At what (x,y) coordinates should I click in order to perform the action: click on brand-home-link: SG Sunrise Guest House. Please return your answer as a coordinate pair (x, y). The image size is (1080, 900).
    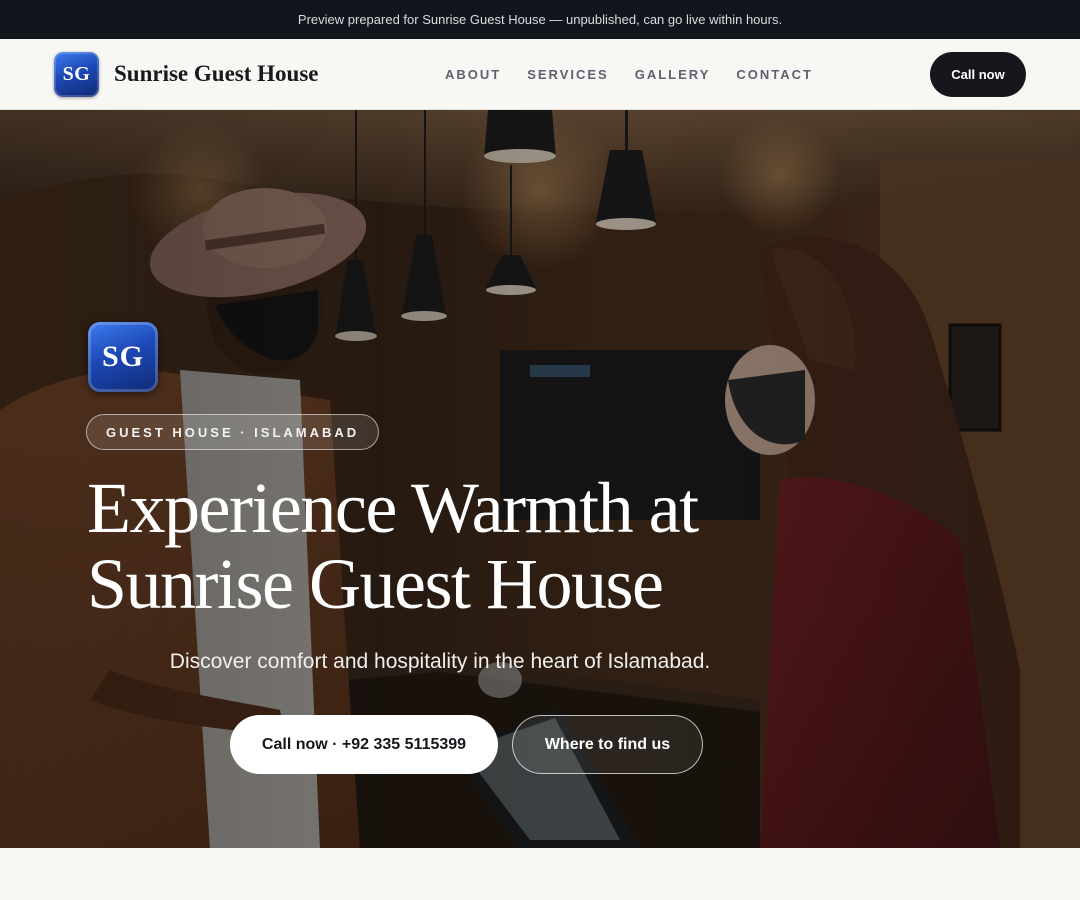
    Looking at the image, I should click on (186, 74).